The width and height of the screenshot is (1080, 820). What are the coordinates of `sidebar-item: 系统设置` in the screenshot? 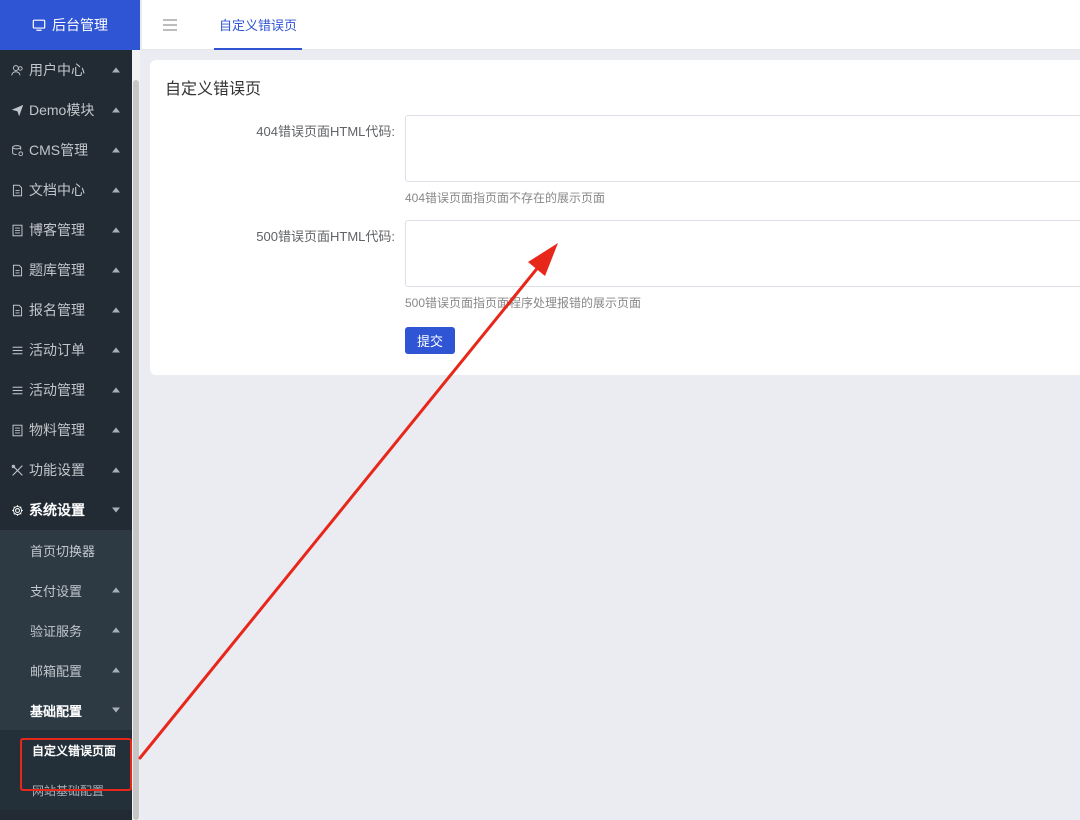 It's located at (66, 510).